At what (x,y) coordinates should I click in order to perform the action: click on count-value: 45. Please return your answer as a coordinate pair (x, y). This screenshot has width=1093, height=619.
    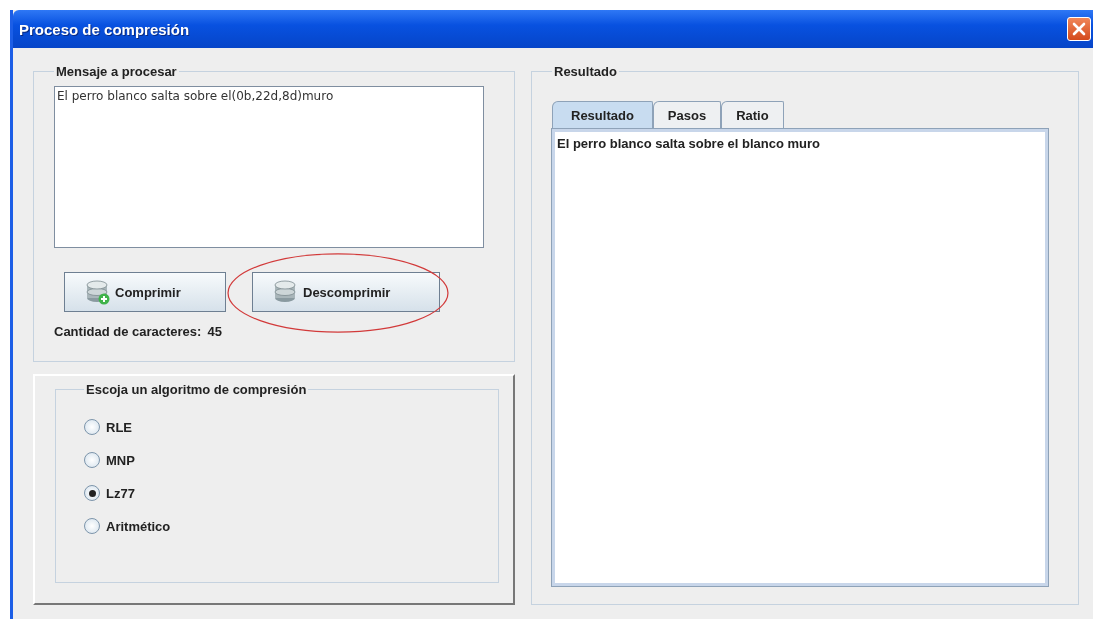
    Looking at the image, I should click on (214, 331).